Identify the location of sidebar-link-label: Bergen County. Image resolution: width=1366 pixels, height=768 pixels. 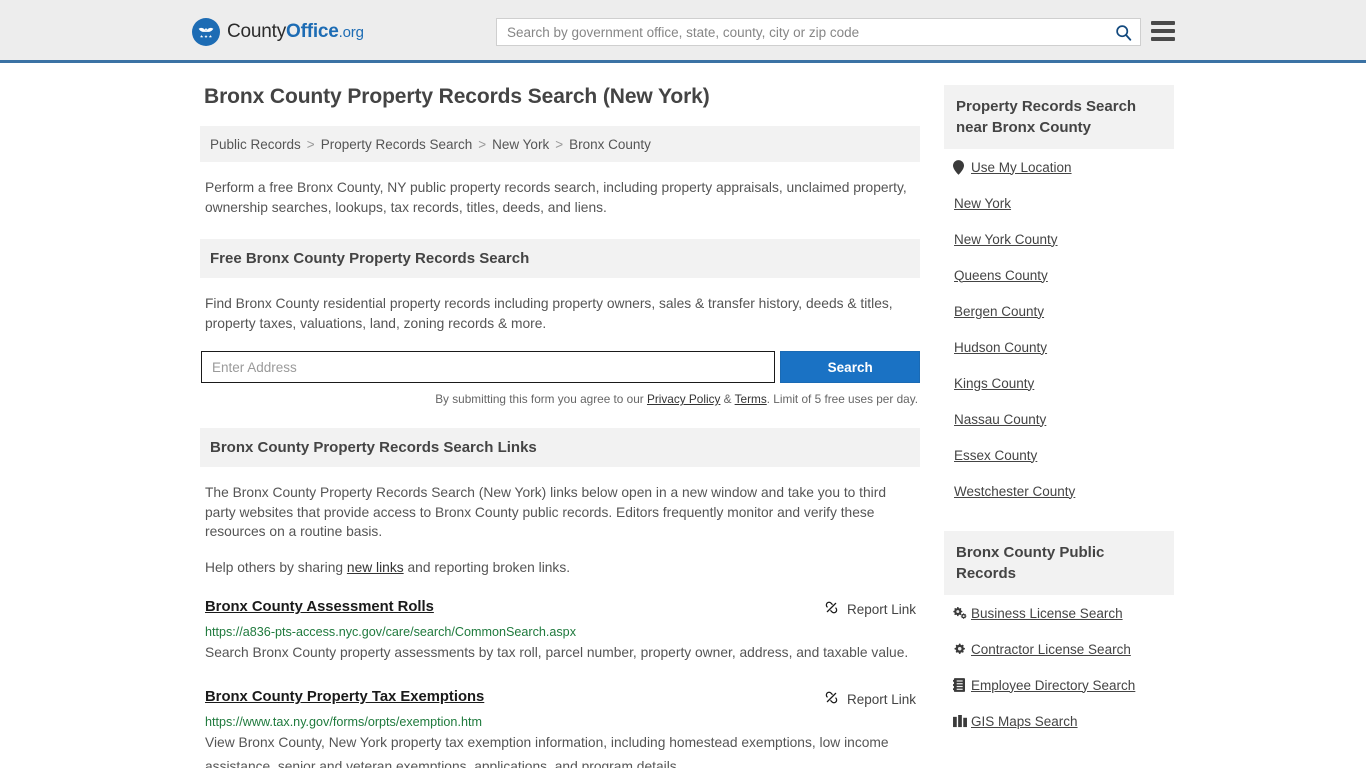
(999, 311).